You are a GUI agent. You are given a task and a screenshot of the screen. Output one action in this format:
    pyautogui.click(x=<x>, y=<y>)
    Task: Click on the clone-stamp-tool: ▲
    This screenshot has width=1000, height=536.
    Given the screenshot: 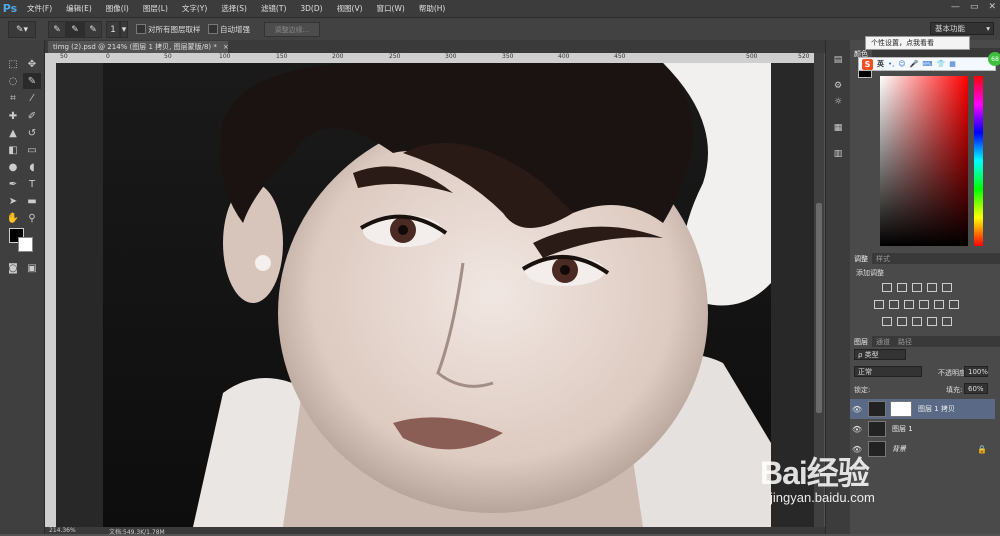 What is the action you would take?
    pyautogui.click(x=13, y=133)
    